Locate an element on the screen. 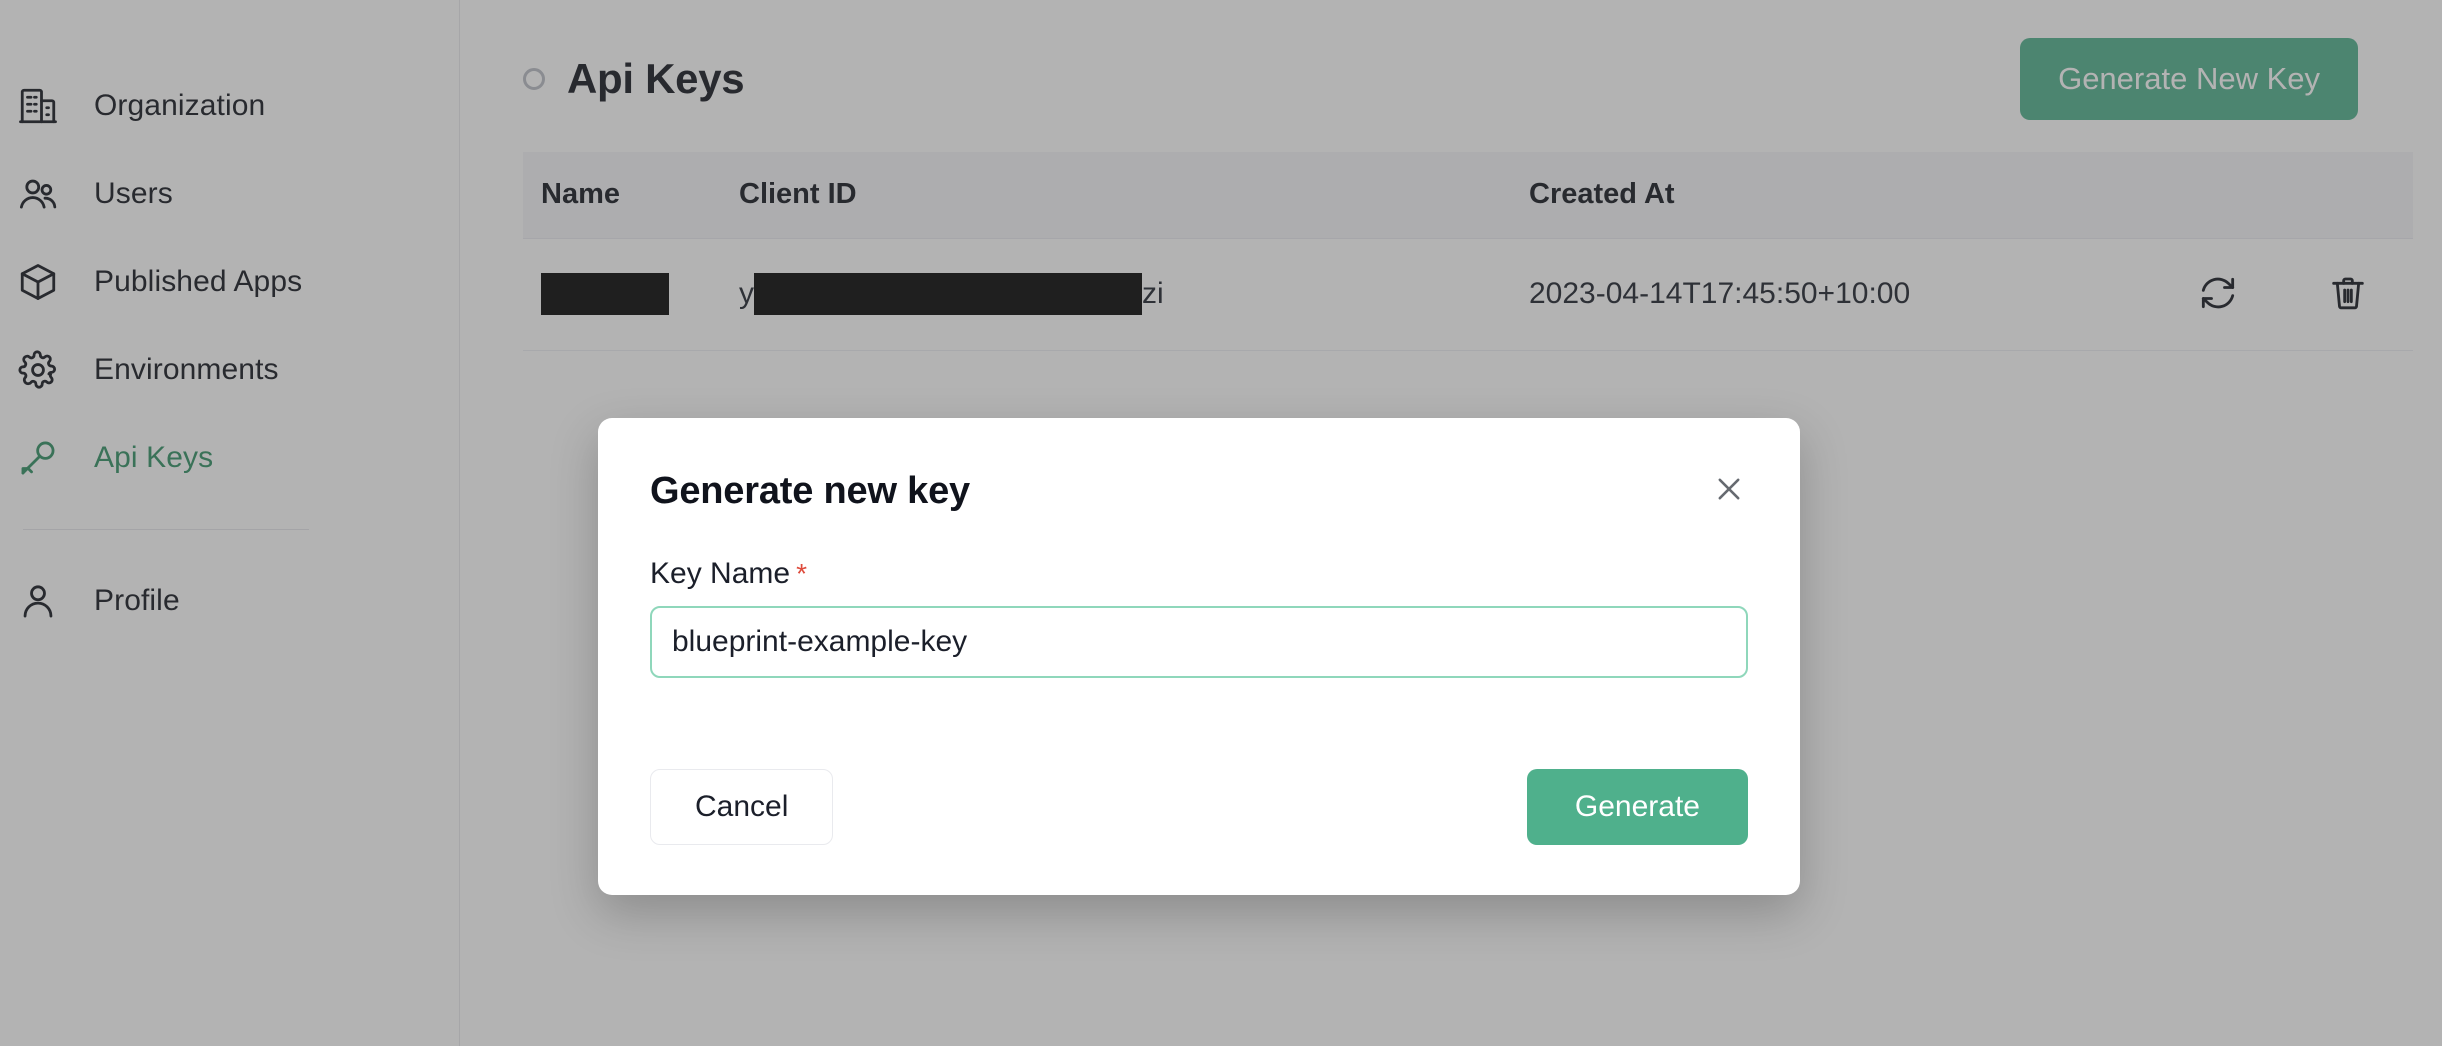  required-marker: * is located at coordinates (801, 573).